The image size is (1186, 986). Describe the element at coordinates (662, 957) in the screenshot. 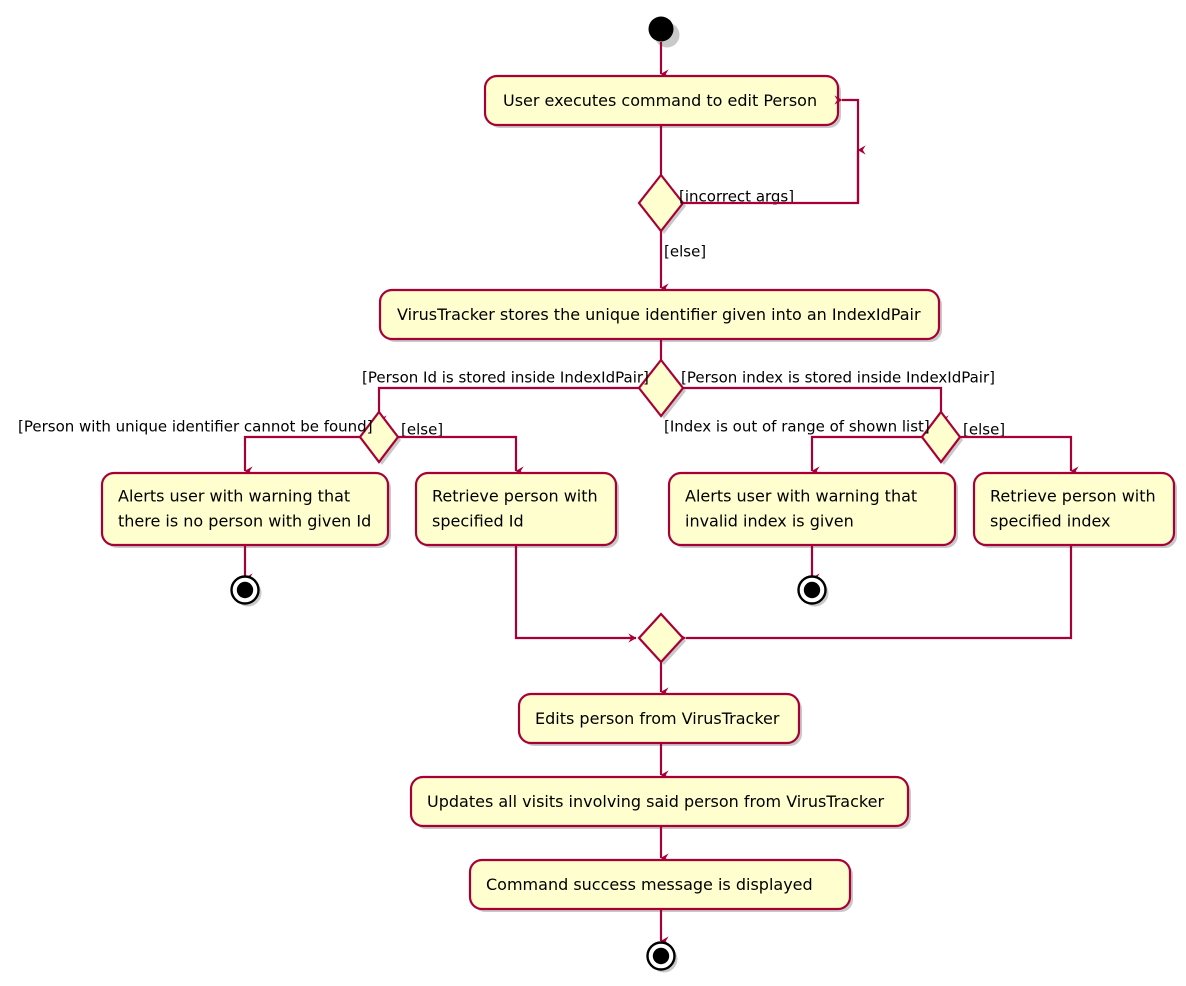

I see `final-node-success` at that location.